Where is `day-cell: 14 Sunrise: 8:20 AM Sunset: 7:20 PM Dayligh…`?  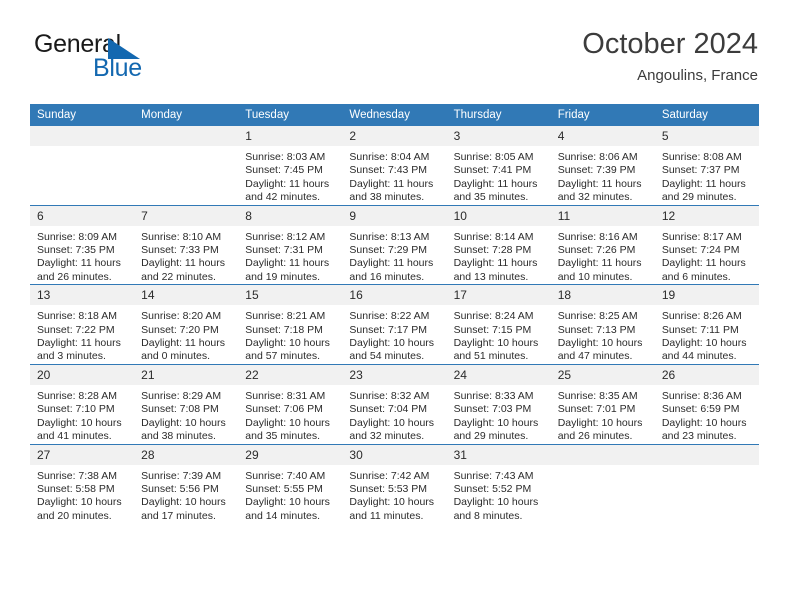
day-cell: 14 Sunrise: 8:20 AM Sunset: 7:20 PM Dayligh… is located at coordinates (186, 324).